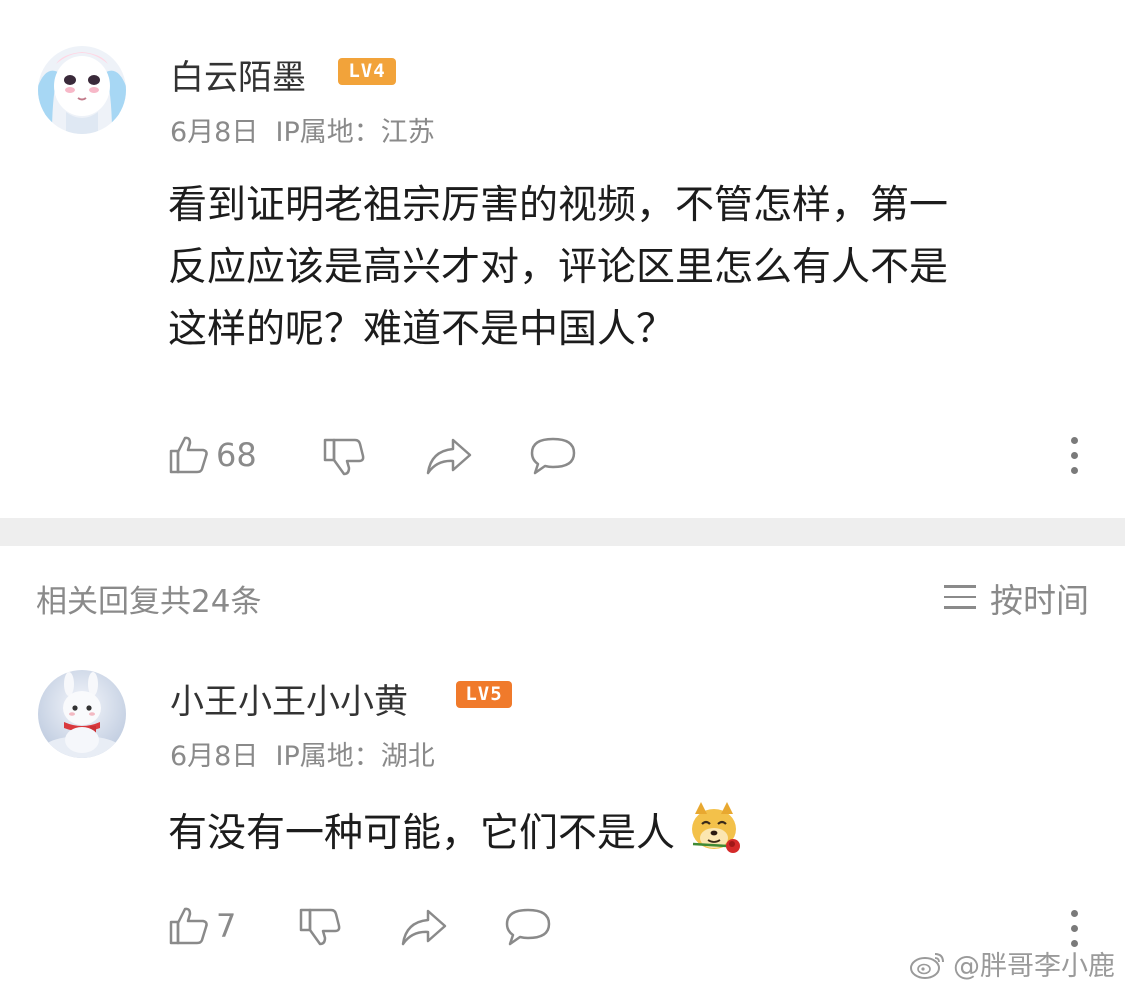 The height and width of the screenshot is (990, 1125). I want to click on watermark-text: @胖哥李小鹿, so click(1034, 966).